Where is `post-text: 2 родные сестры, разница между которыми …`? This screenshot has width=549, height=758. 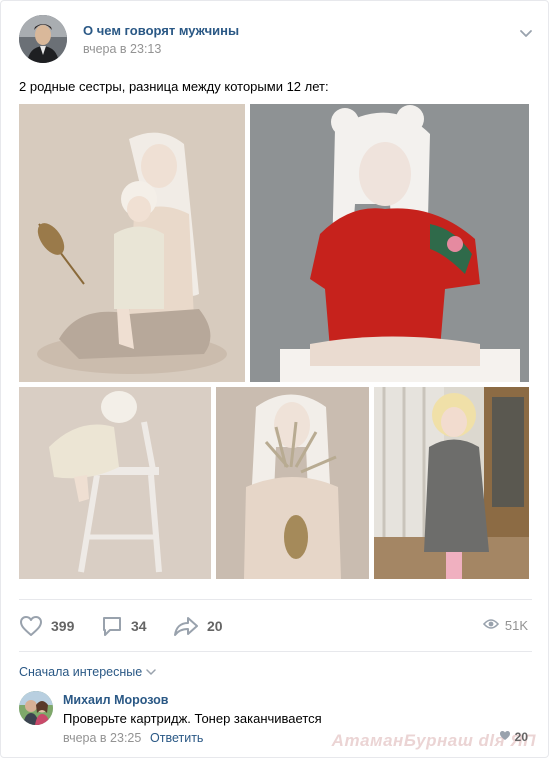
post-text: 2 родные сестры, разница между которыми … is located at coordinates (174, 86).